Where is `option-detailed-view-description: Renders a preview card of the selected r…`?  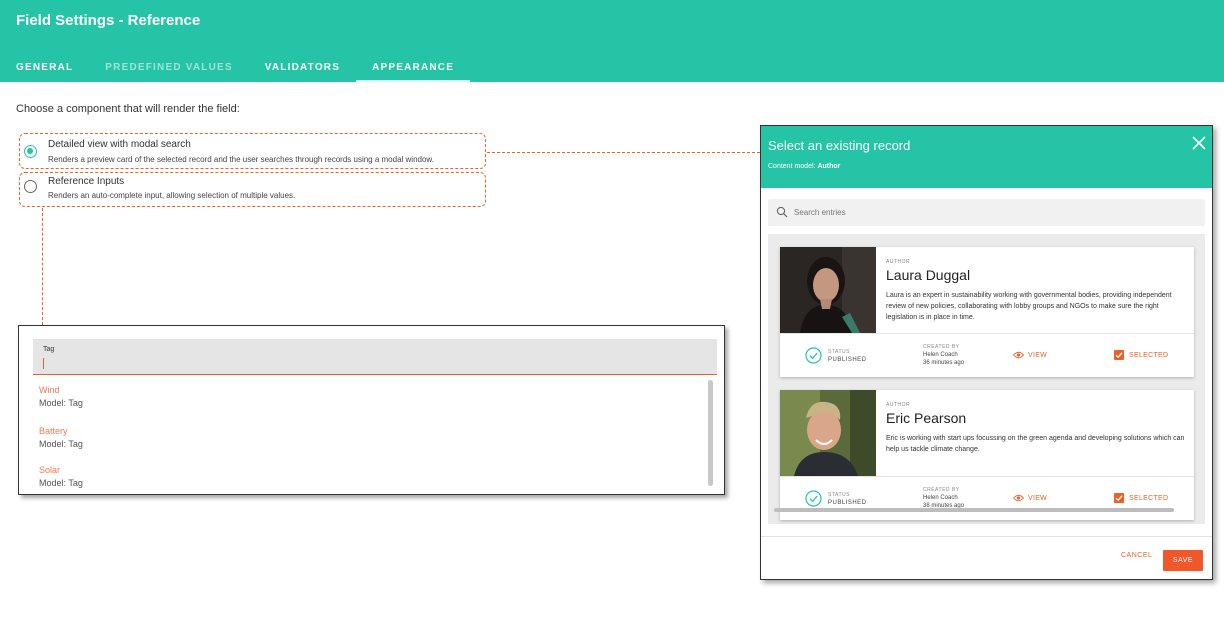
option-detailed-view-description: Renders a preview card of the selected r… is located at coordinates (241, 159).